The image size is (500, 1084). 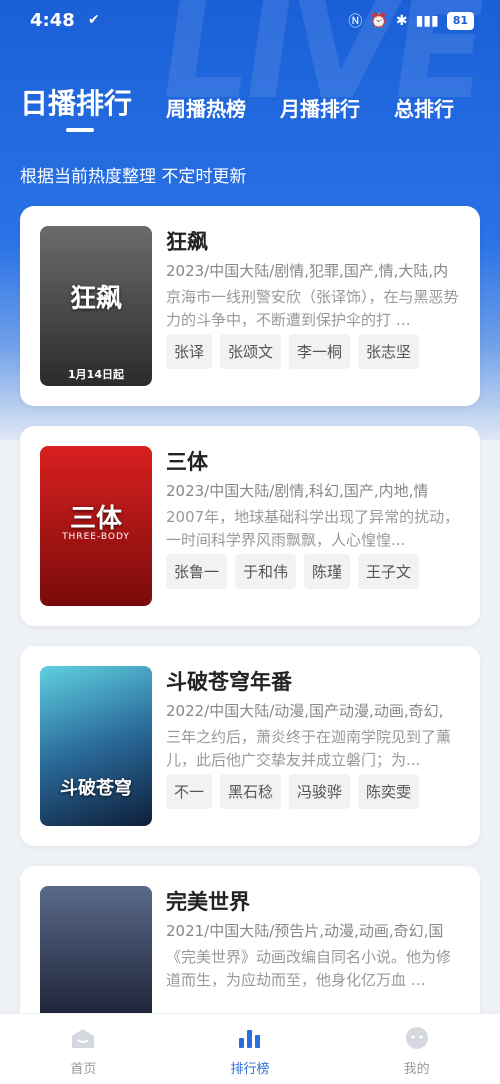 I want to click on cast-list: 不一 黑石稔 冯骏骅 陈奕雯, so click(x=293, y=791).